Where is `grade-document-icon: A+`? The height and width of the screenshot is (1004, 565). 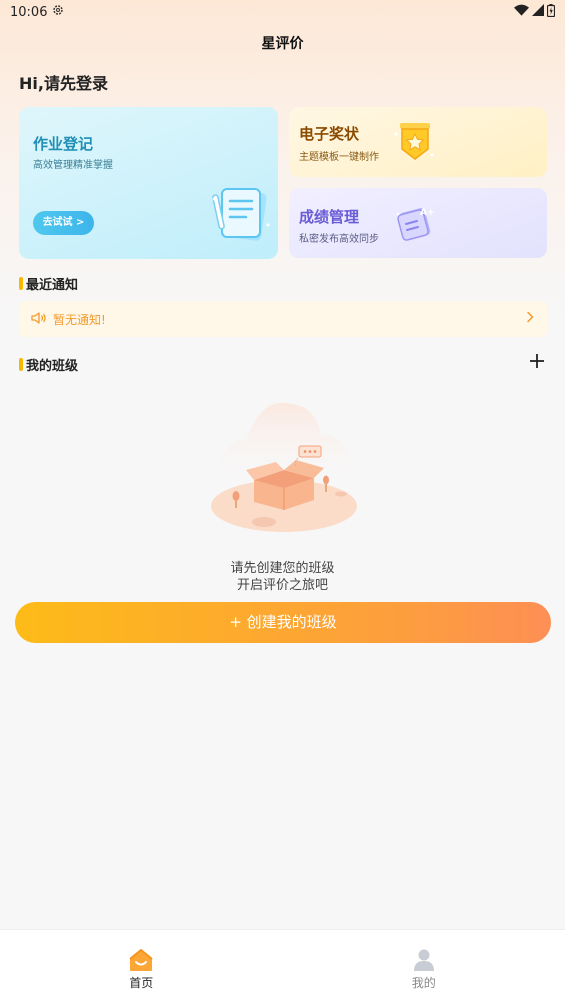 grade-document-icon: A+ is located at coordinates (414, 225).